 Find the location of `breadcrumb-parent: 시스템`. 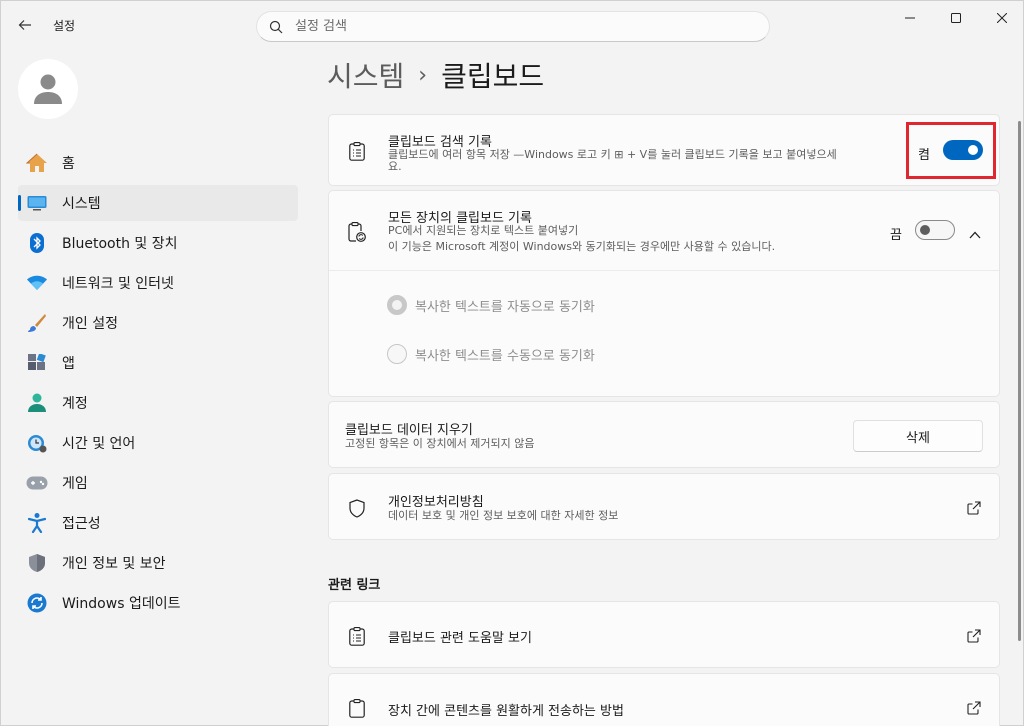

breadcrumb-parent: 시스템 is located at coordinates (365, 75).